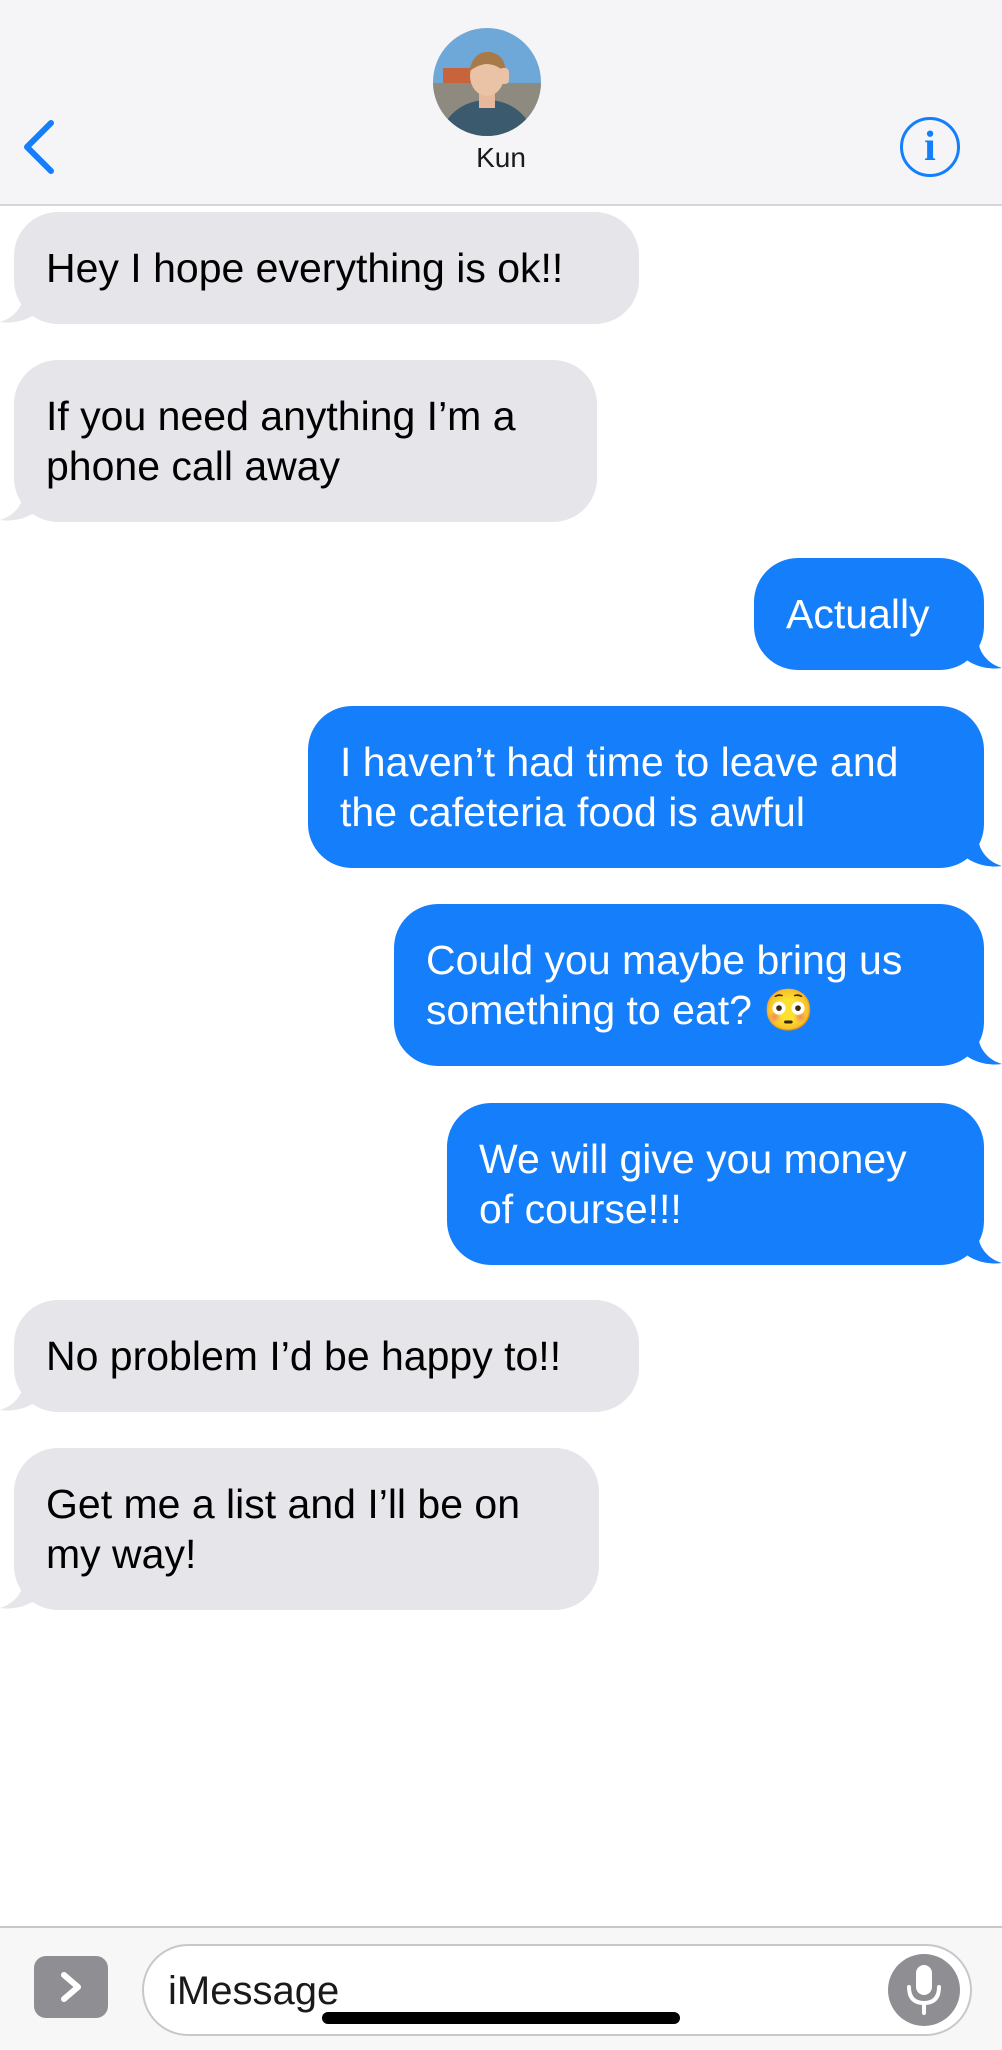 This screenshot has width=1002, height=2050. What do you see at coordinates (858, 614) in the screenshot?
I see `message-text: Actually` at bounding box center [858, 614].